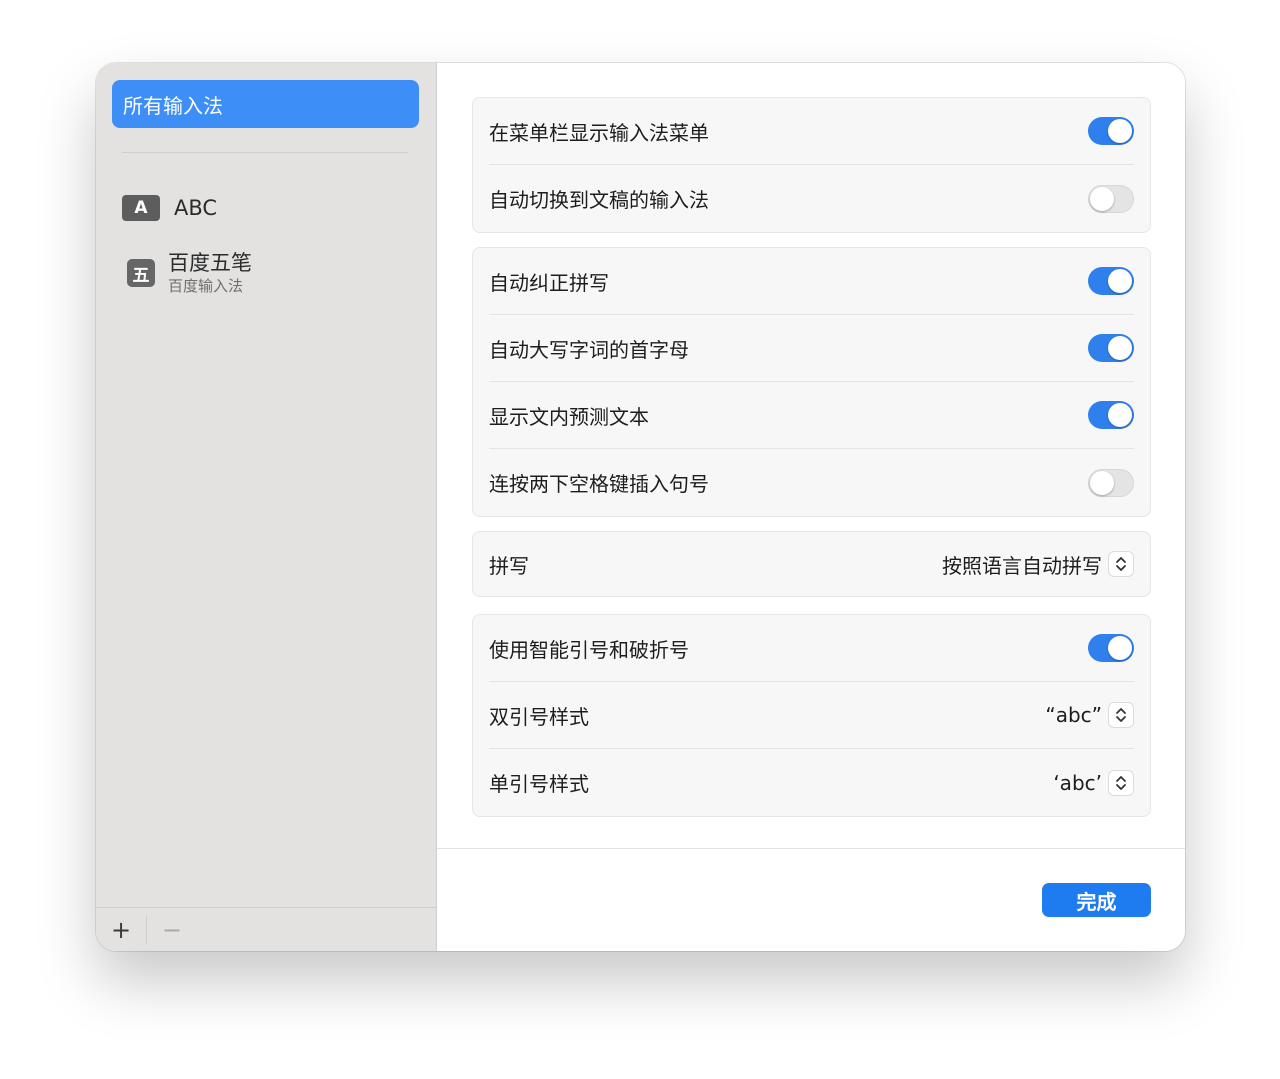  I want to click on auto-switch-input-toggle, so click(1111, 198).